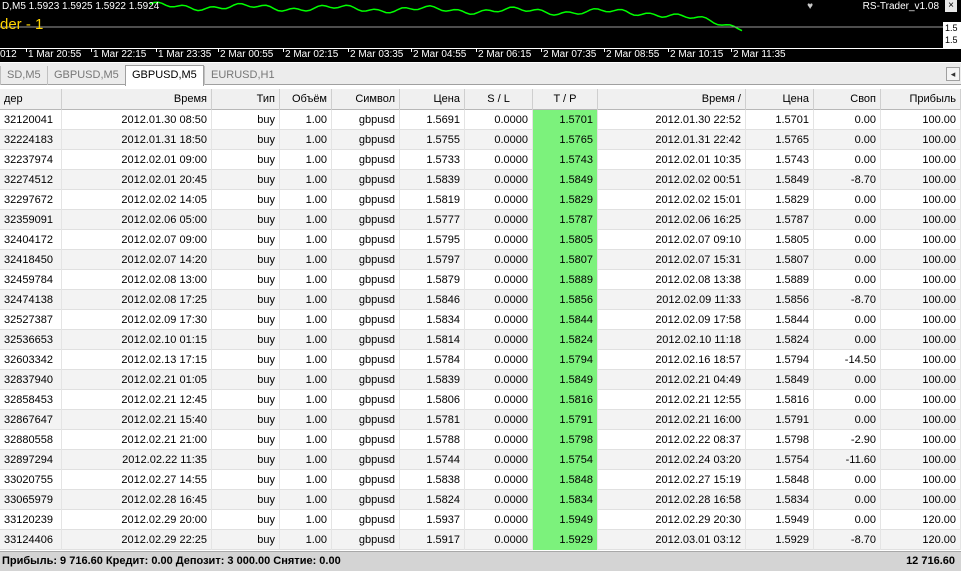 This screenshot has width=961, height=571. Describe the element at coordinates (8, 54) in the screenshot. I see `time-axis-label: 012` at that location.